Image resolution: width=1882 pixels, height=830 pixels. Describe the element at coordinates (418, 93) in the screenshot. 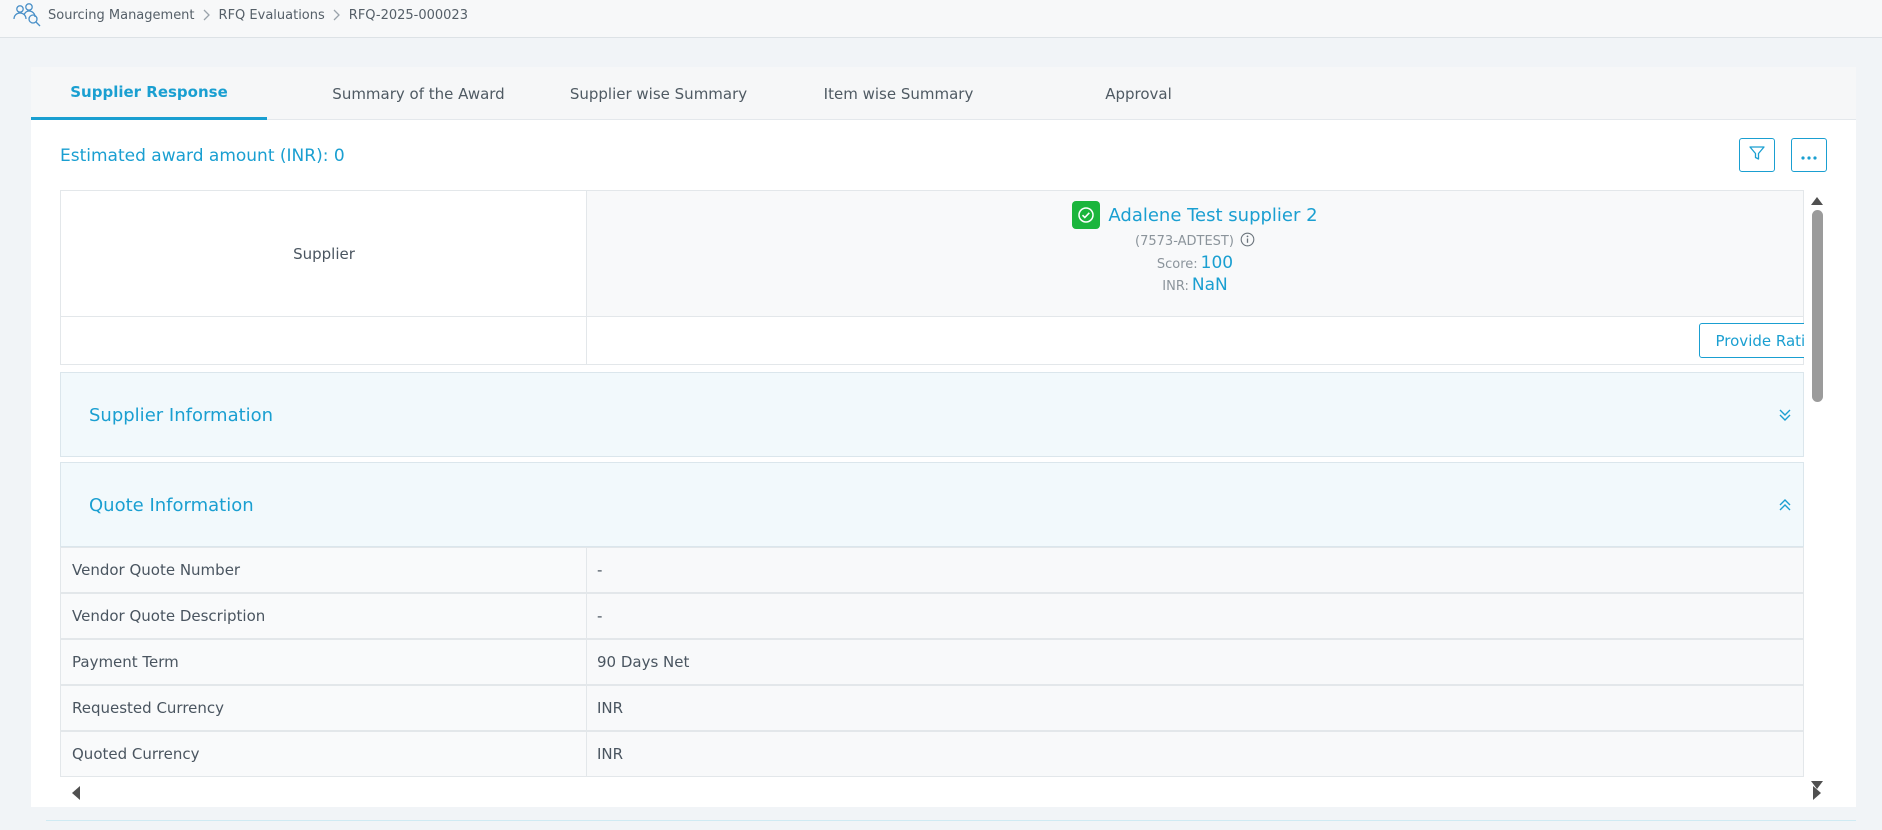

I see `tab-summary-of-award: Summary of the Award` at that location.